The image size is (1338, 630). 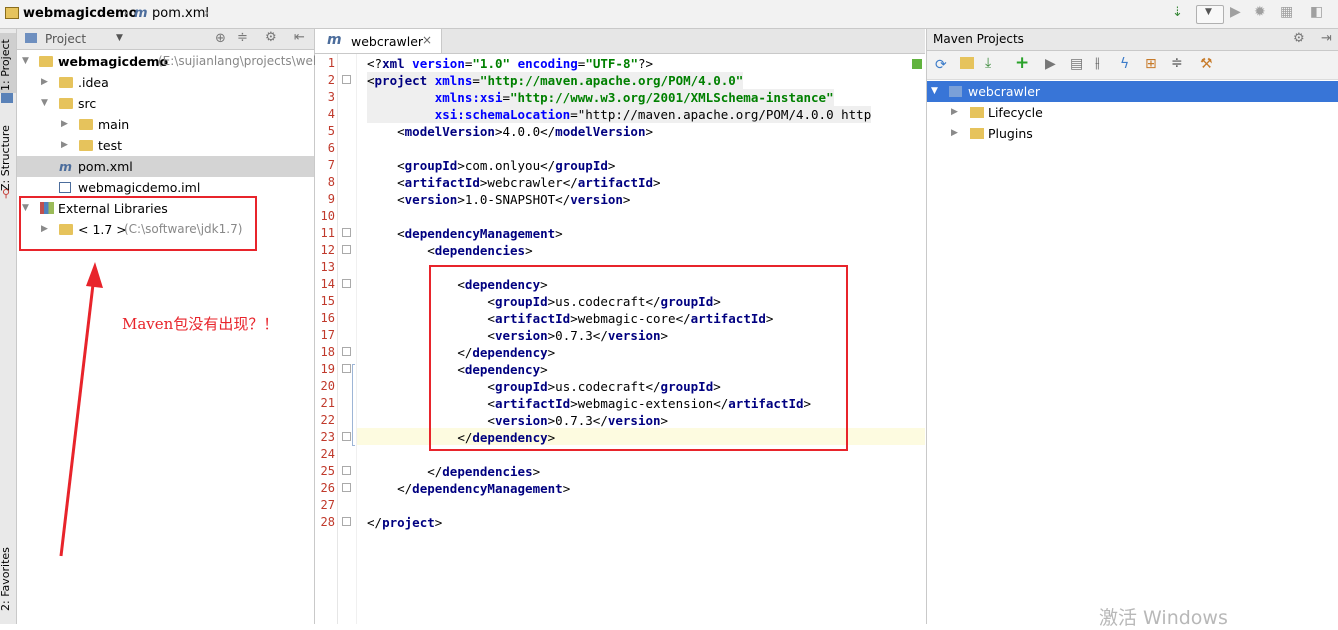 I want to click on tree-item-src: ▼ src, so click(x=165, y=103).